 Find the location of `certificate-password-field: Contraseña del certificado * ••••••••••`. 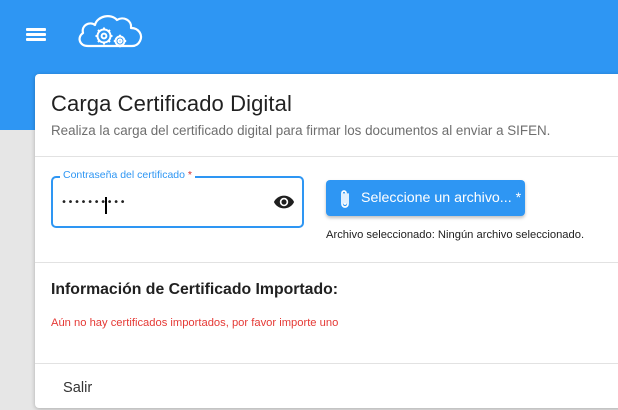

certificate-password-field: Contraseña del certificado * •••••••••• is located at coordinates (177, 198).